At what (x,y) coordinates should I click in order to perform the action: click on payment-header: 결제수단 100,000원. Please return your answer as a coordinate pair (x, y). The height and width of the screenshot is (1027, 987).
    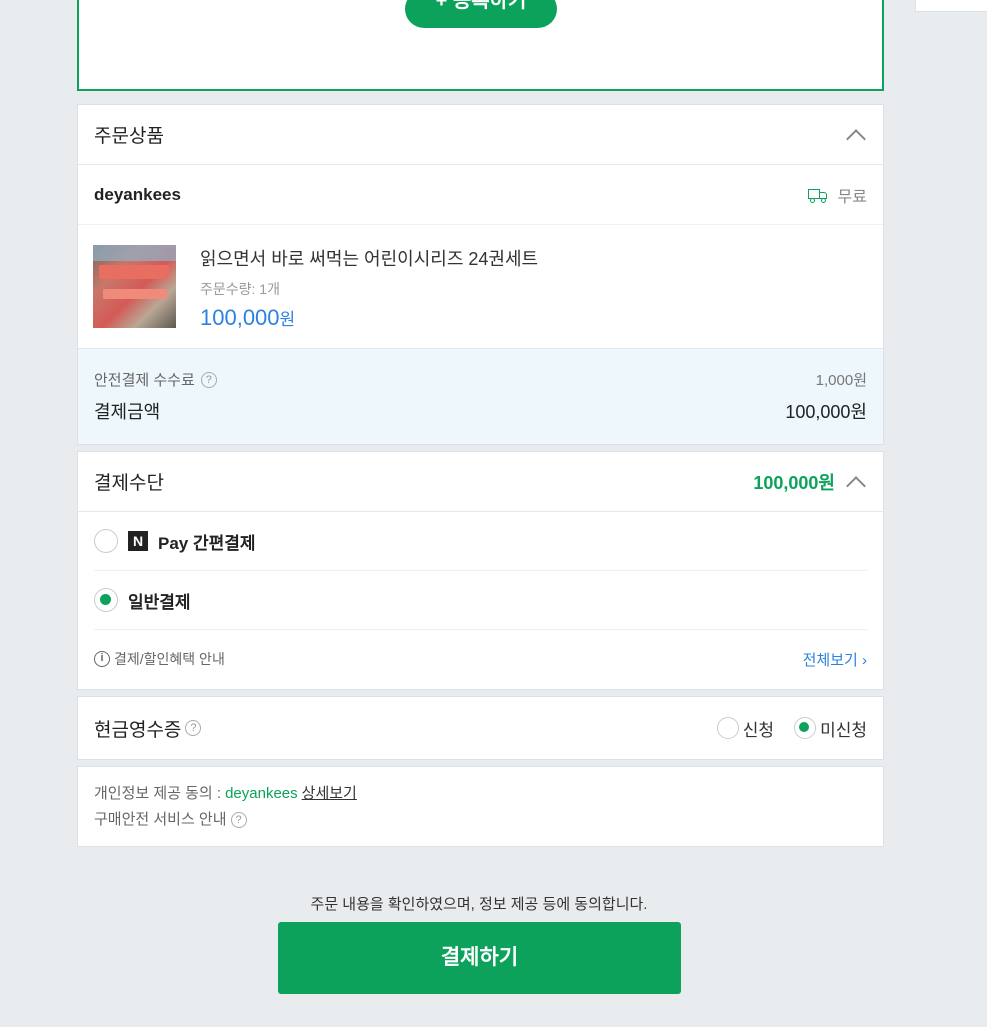
    Looking at the image, I should click on (480, 482).